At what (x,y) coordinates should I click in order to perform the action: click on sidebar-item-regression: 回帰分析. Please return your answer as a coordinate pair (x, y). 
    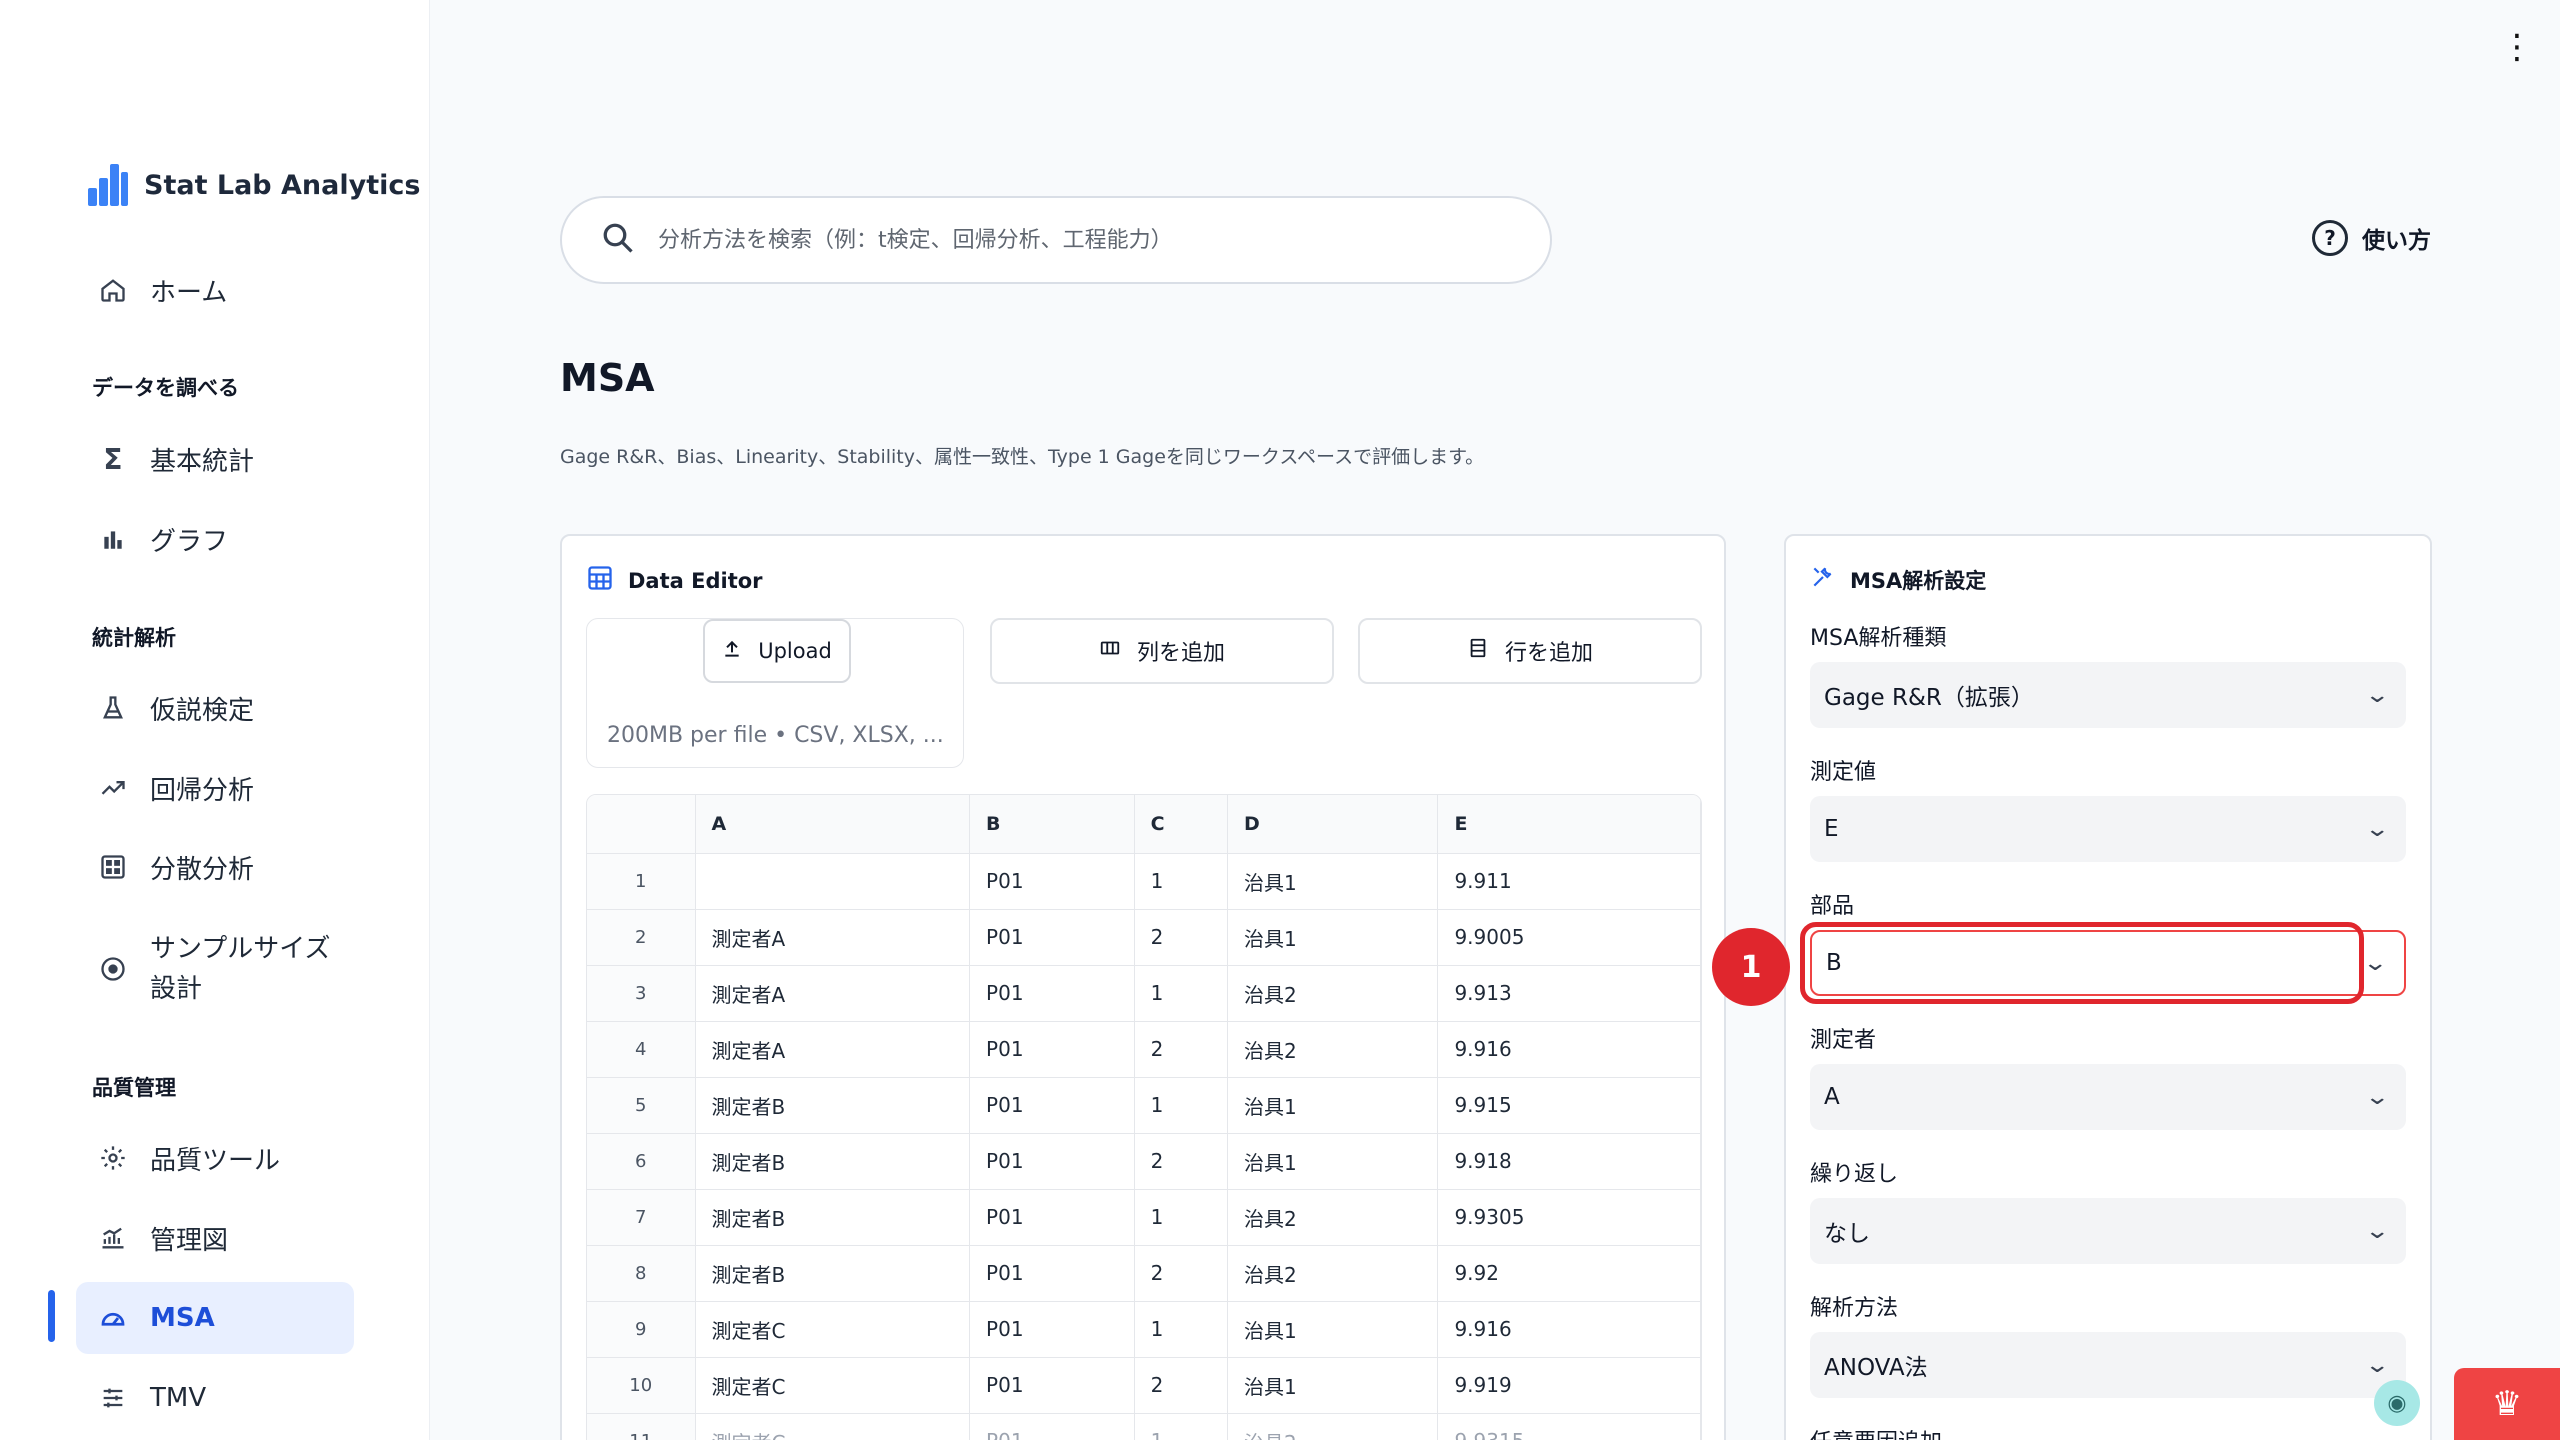
    Looking at the image, I should click on (215, 788).